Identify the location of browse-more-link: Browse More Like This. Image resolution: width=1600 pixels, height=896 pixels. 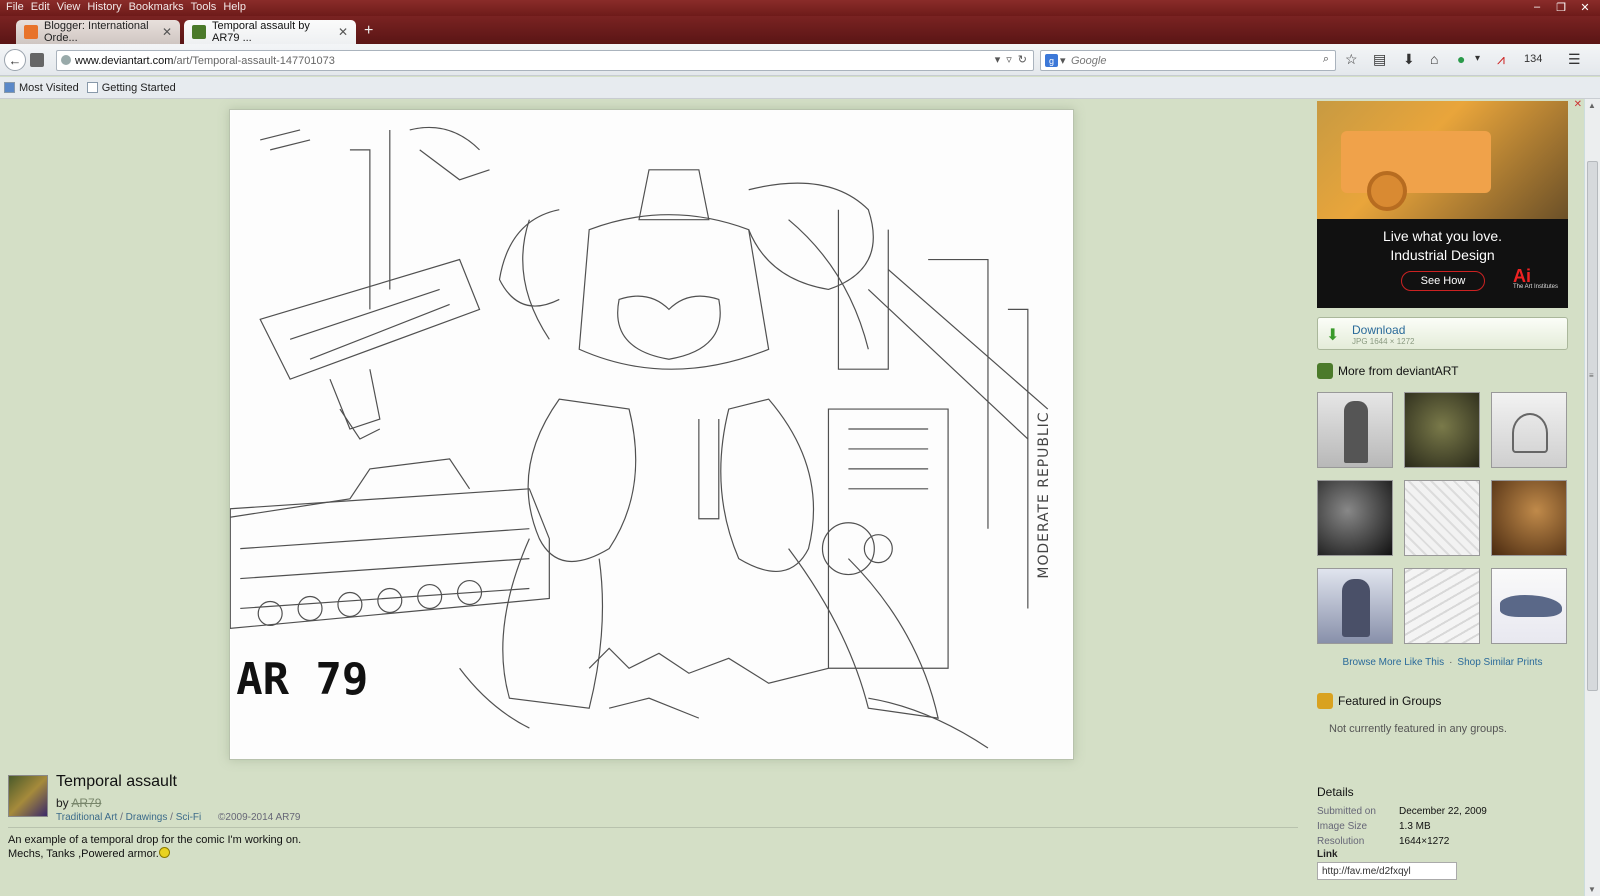
(1394, 662).